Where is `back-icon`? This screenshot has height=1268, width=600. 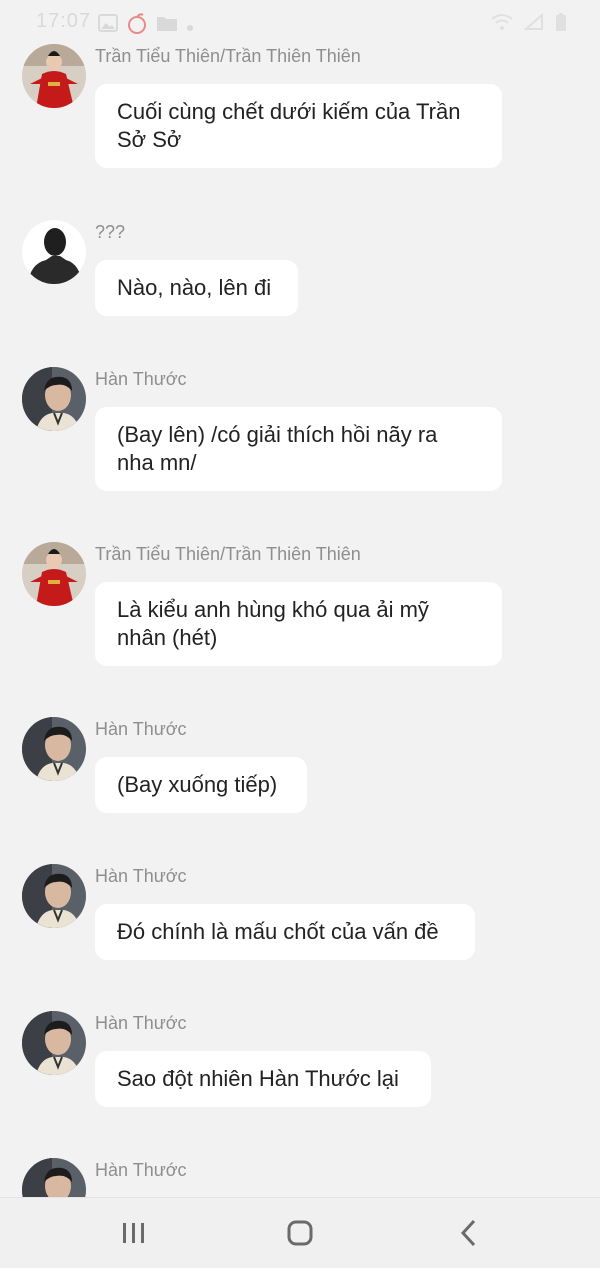
back-icon is located at coordinates (468, 1235).